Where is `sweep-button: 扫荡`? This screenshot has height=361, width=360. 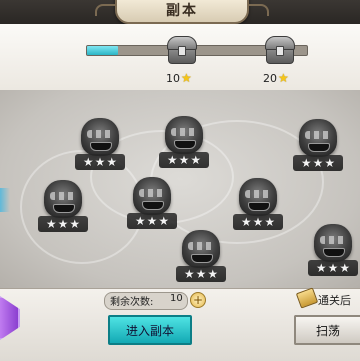
sweep-button: 扫荡 is located at coordinates (327, 330).